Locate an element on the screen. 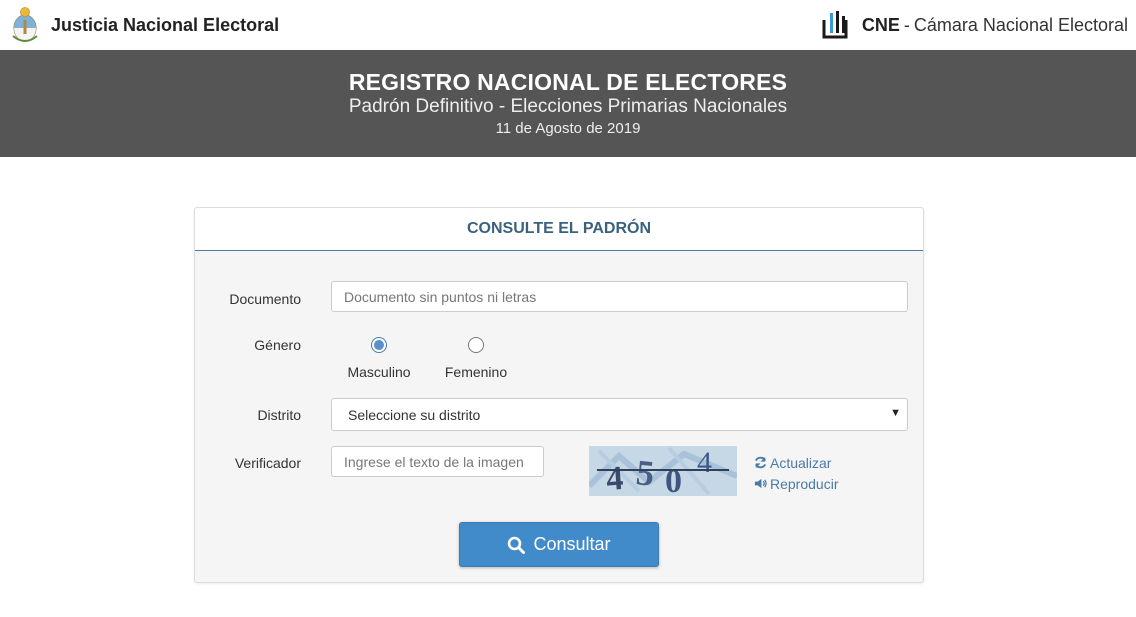 This screenshot has width=1136, height=617. genero-label: Género is located at coordinates (277, 345).